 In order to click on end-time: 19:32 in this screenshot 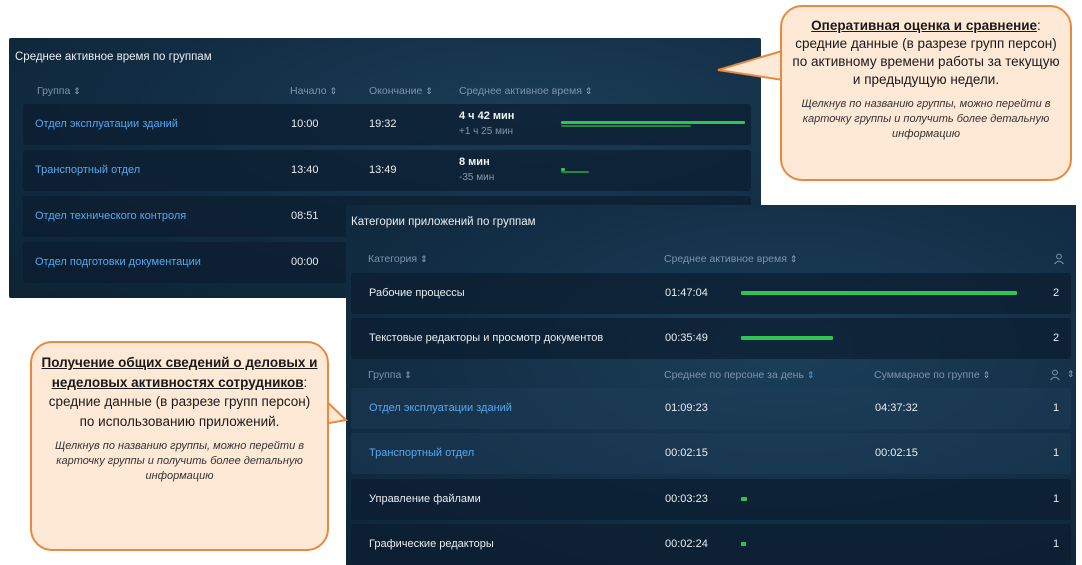, I will do `click(383, 124)`.